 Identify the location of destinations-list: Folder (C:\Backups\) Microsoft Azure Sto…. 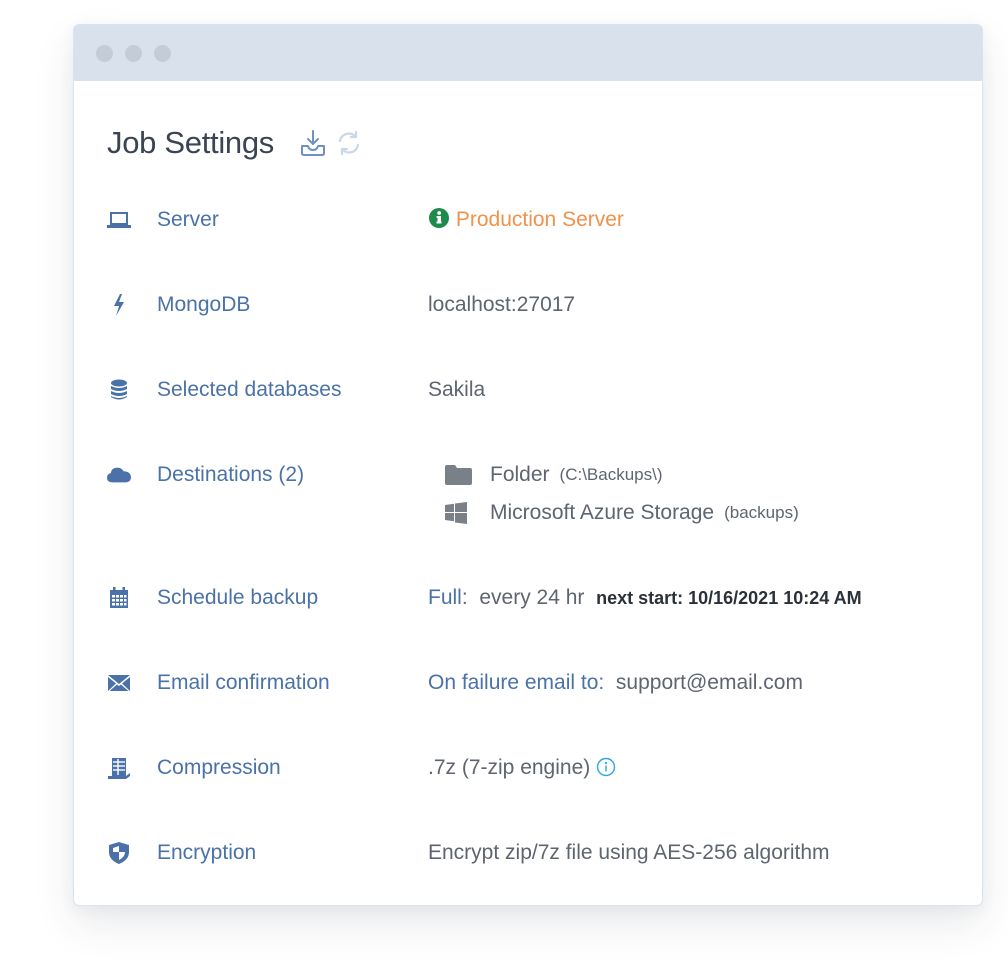
(613, 494).